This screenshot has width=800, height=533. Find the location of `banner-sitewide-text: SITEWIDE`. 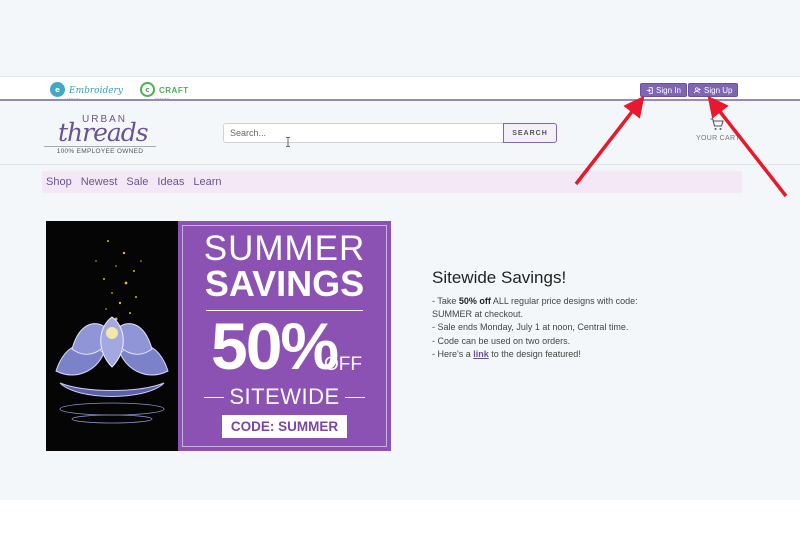

banner-sitewide-text: SITEWIDE is located at coordinates (284, 396).